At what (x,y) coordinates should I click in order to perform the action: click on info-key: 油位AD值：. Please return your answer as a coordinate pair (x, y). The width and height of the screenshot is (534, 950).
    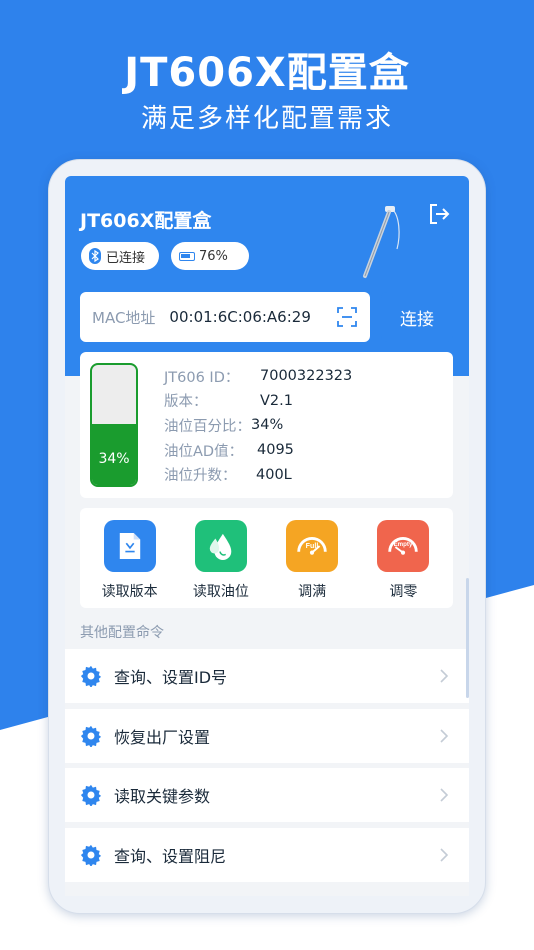
    Looking at the image, I should click on (204, 451).